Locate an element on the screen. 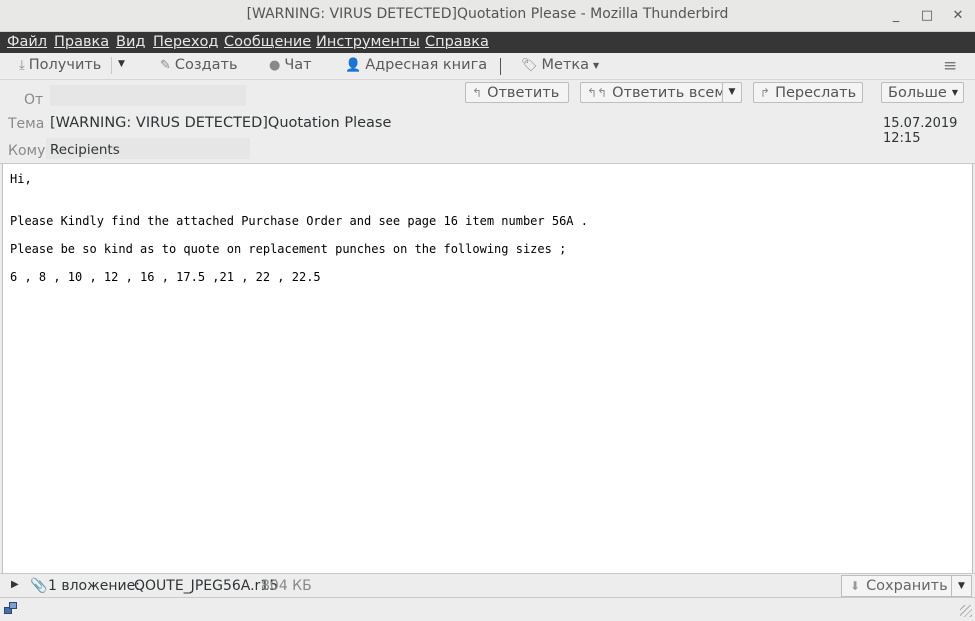  triangle-right-icon: ▶ is located at coordinates (15, 584).